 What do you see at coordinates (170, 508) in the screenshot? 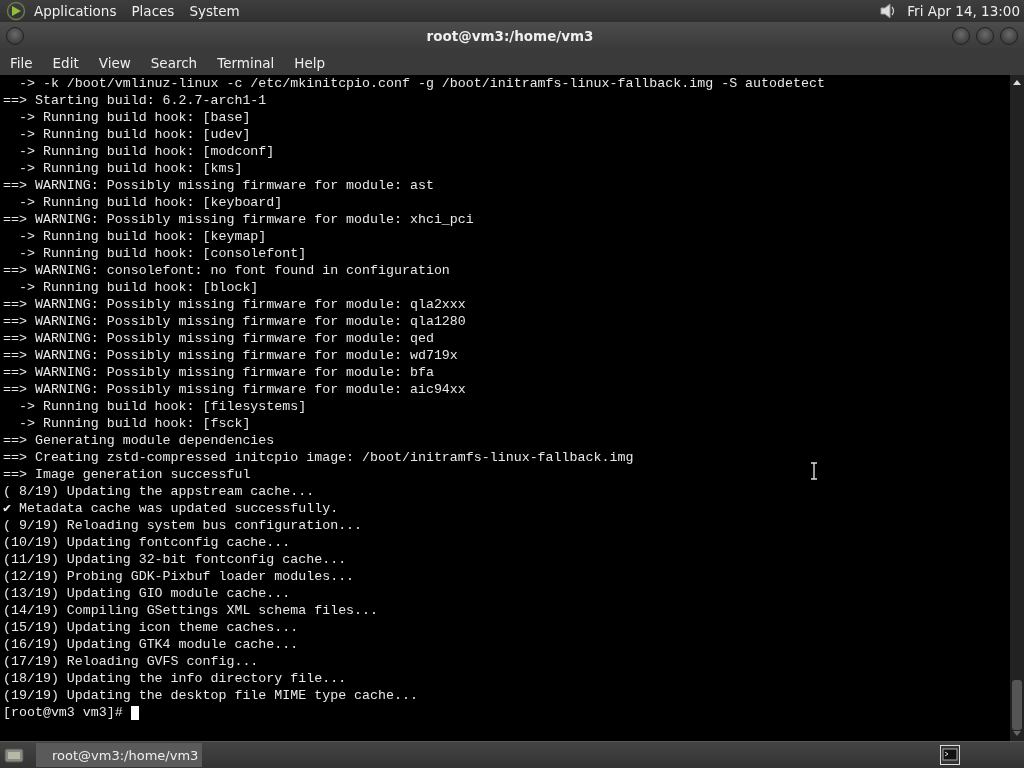
I see `terminal-line: ✔ Metadata cache was updated successfully.` at bounding box center [170, 508].